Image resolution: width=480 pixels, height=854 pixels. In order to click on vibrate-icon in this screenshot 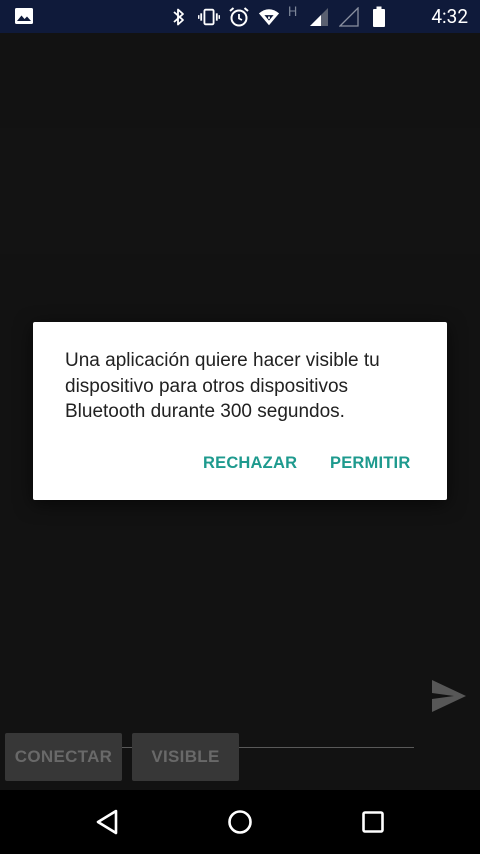, I will do `click(209, 17)`.